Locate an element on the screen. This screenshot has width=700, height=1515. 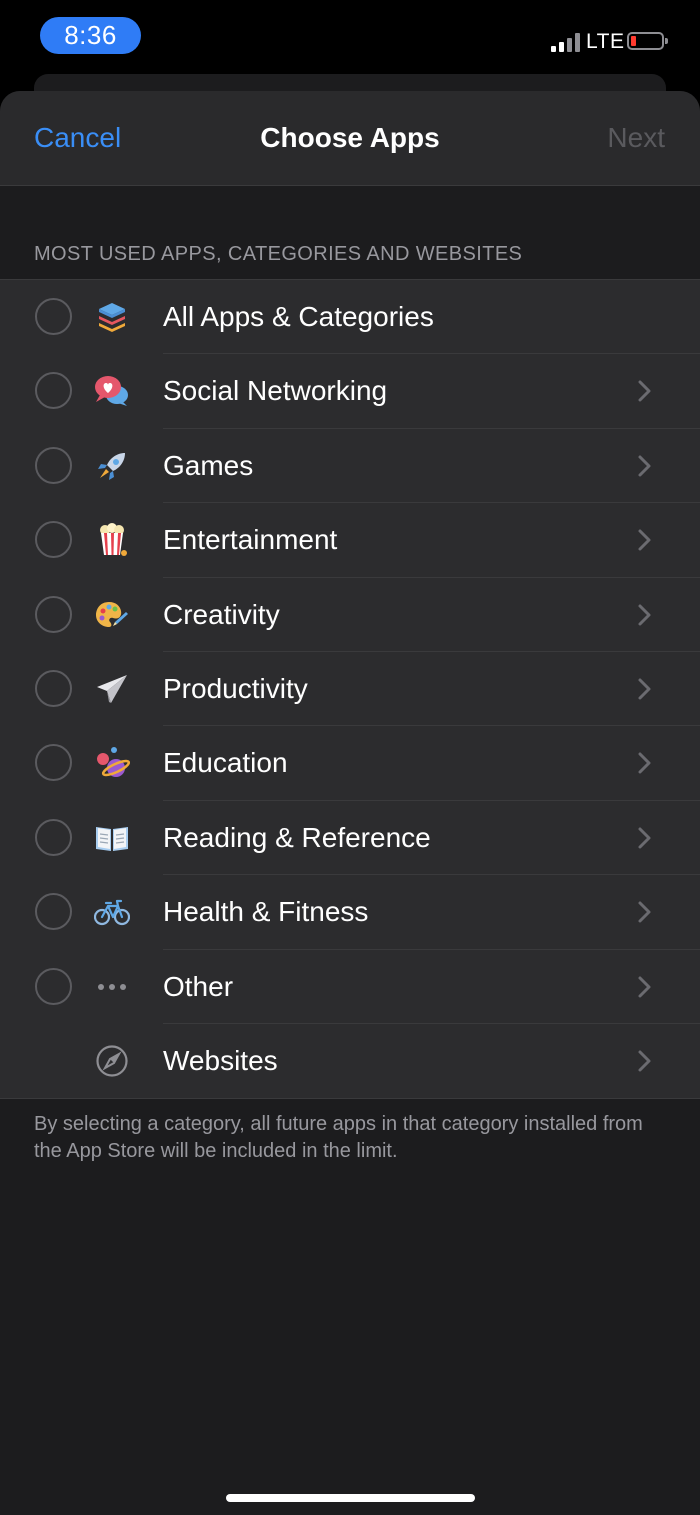
list-item-health-fitness: Health & Fitness is located at coordinates (350, 912).